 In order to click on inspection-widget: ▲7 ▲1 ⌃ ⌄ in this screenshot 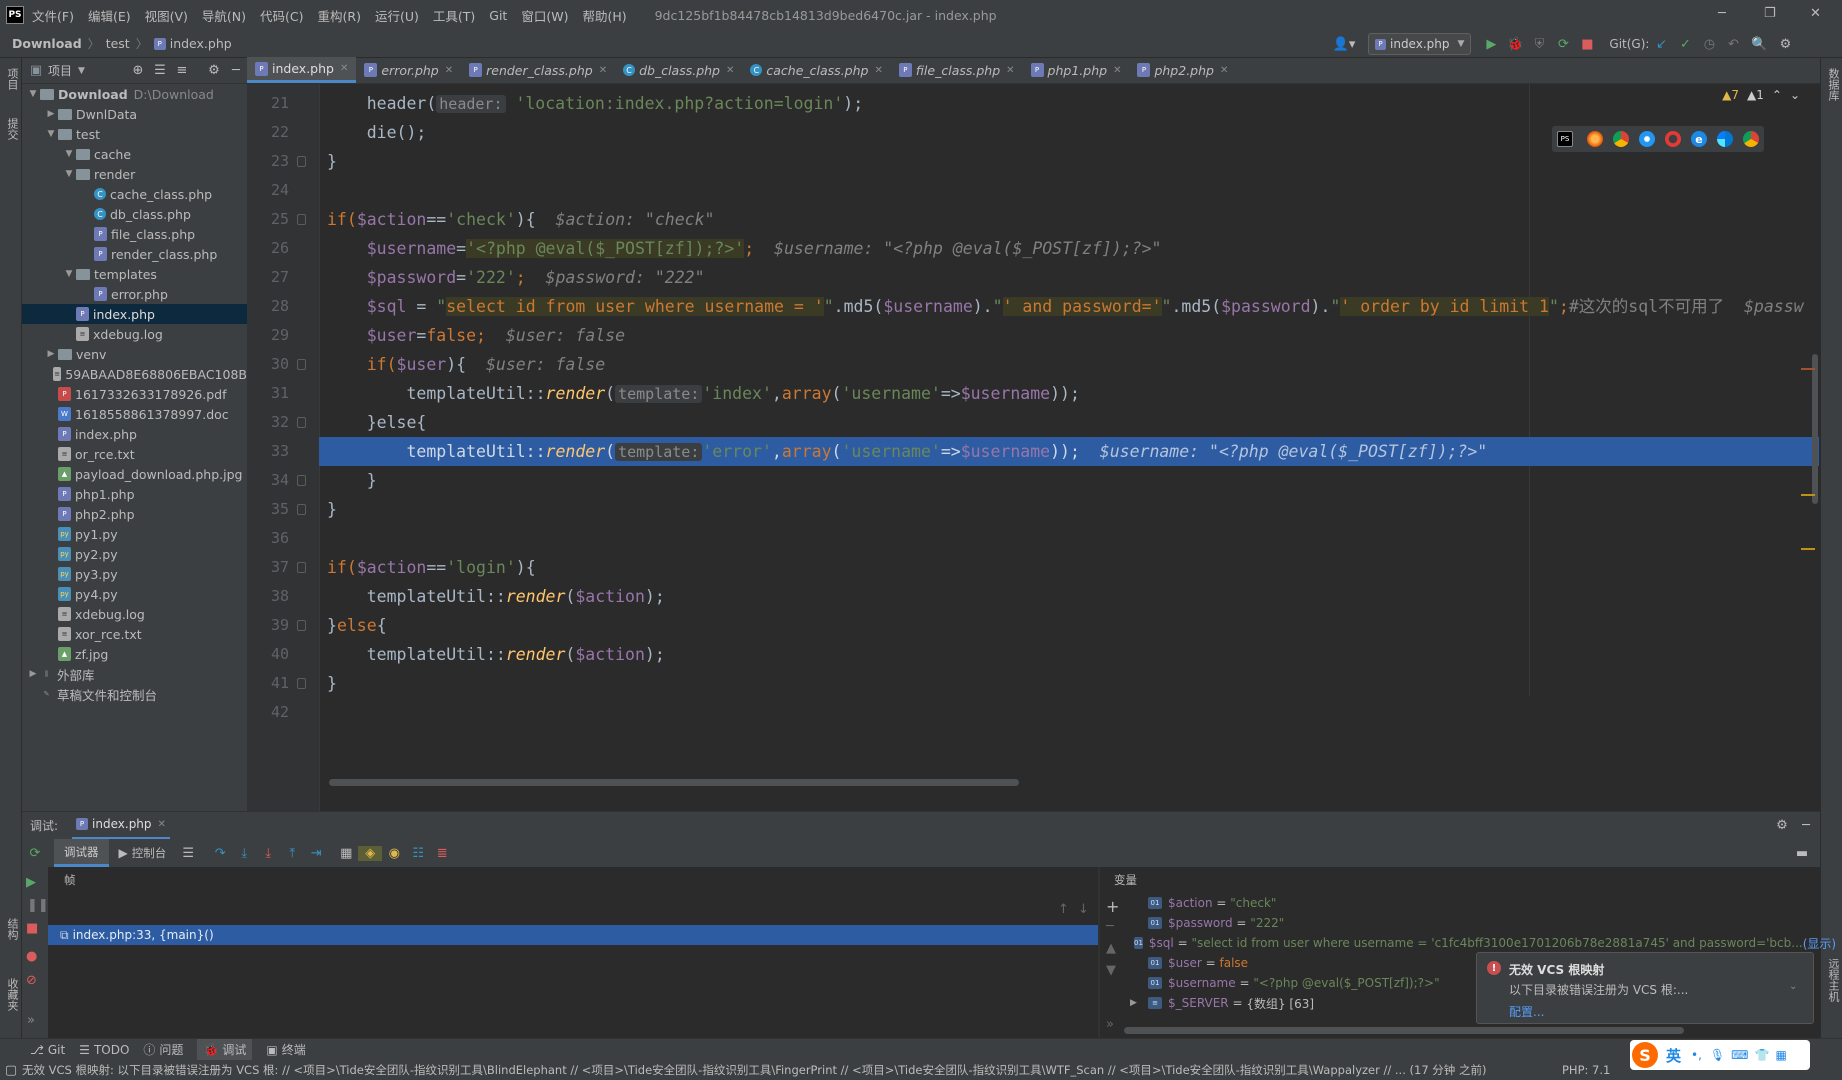, I will do `click(1761, 95)`.